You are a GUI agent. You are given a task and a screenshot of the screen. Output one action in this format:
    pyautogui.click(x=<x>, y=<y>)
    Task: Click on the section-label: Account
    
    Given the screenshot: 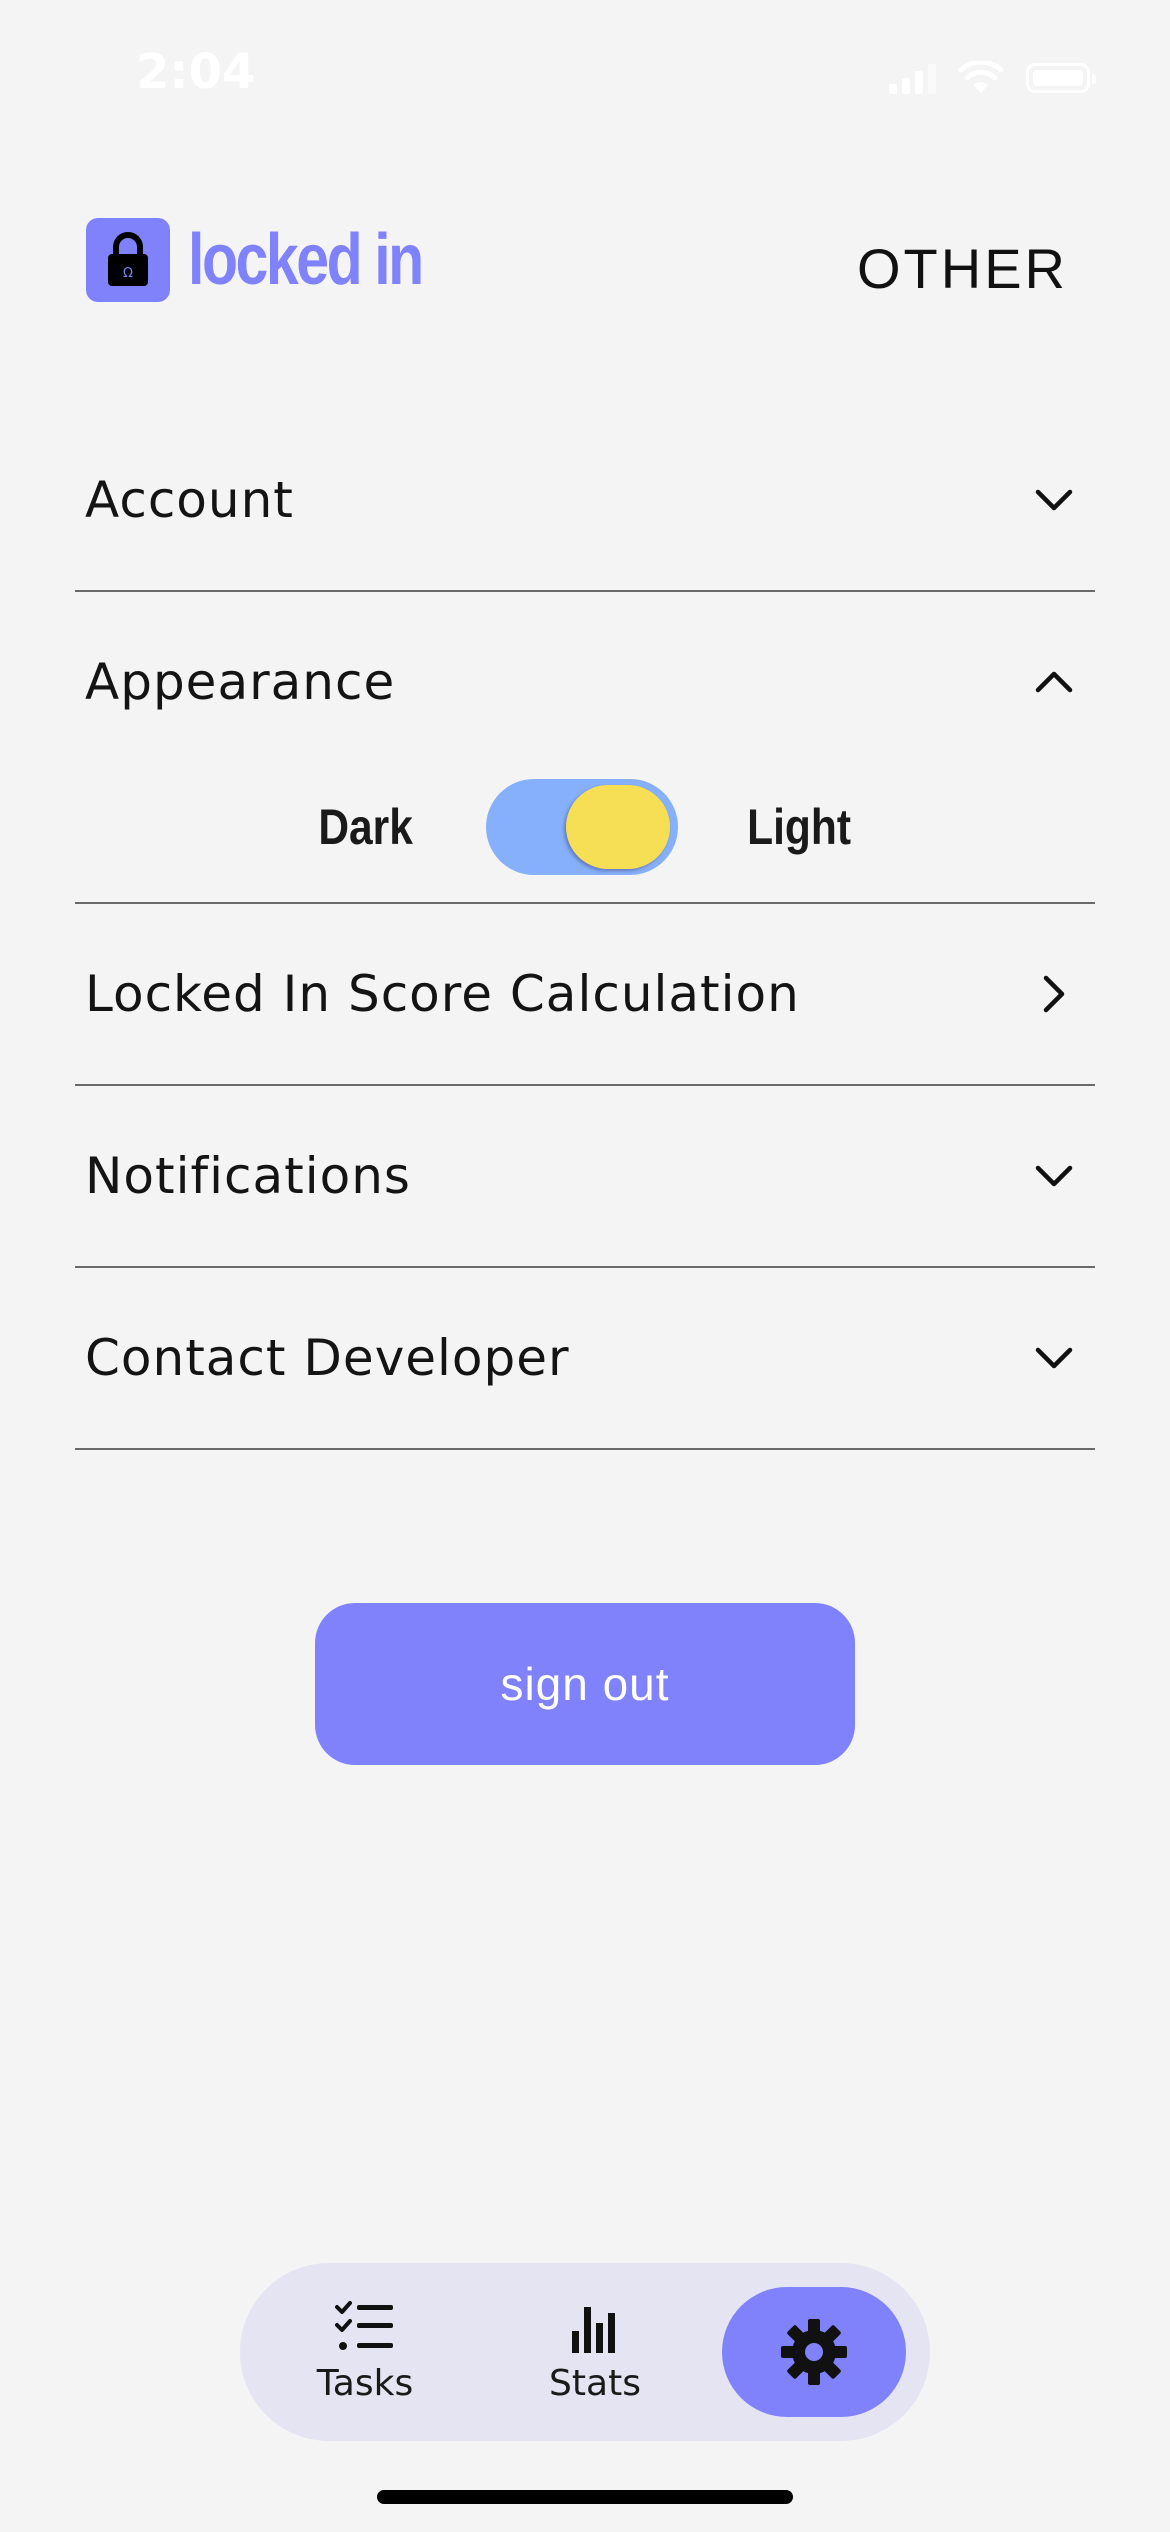 What is the action you would take?
    pyautogui.click(x=189, y=500)
    